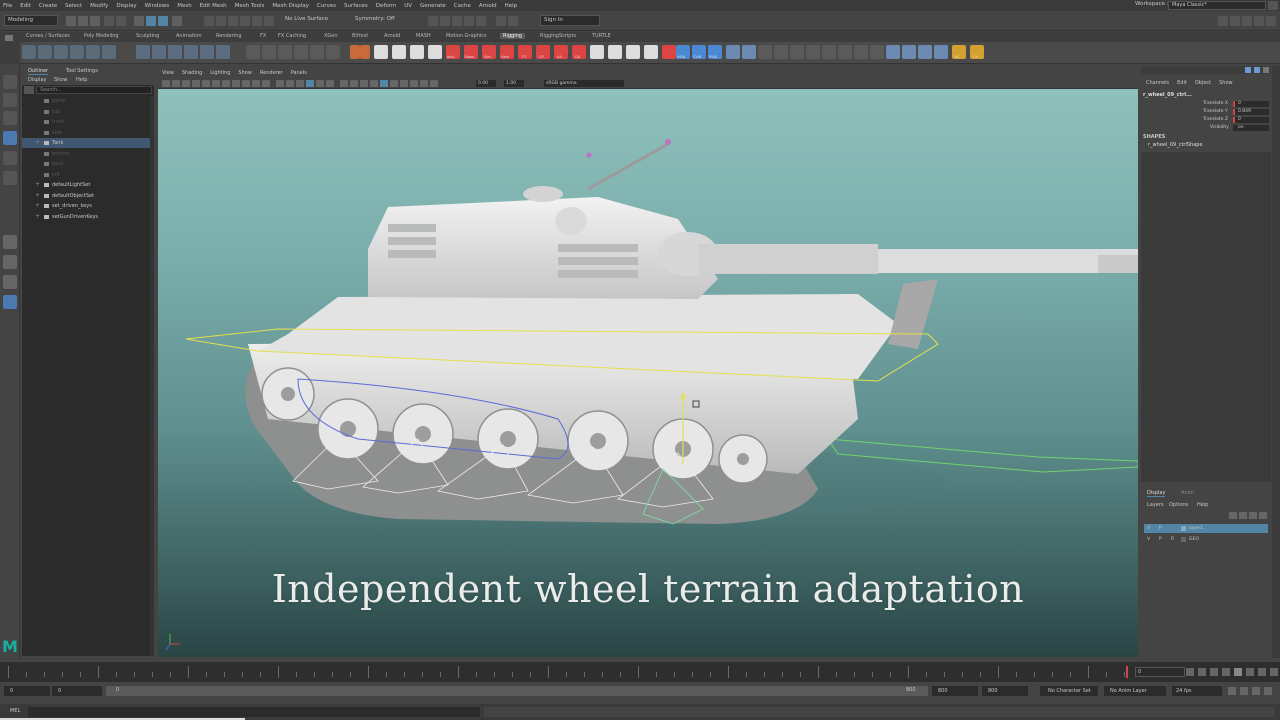  What do you see at coordinates (271, 73) in the screenshot?
I see `viewport-menu-renderer: Renderer` at bounding box center [271, 73].